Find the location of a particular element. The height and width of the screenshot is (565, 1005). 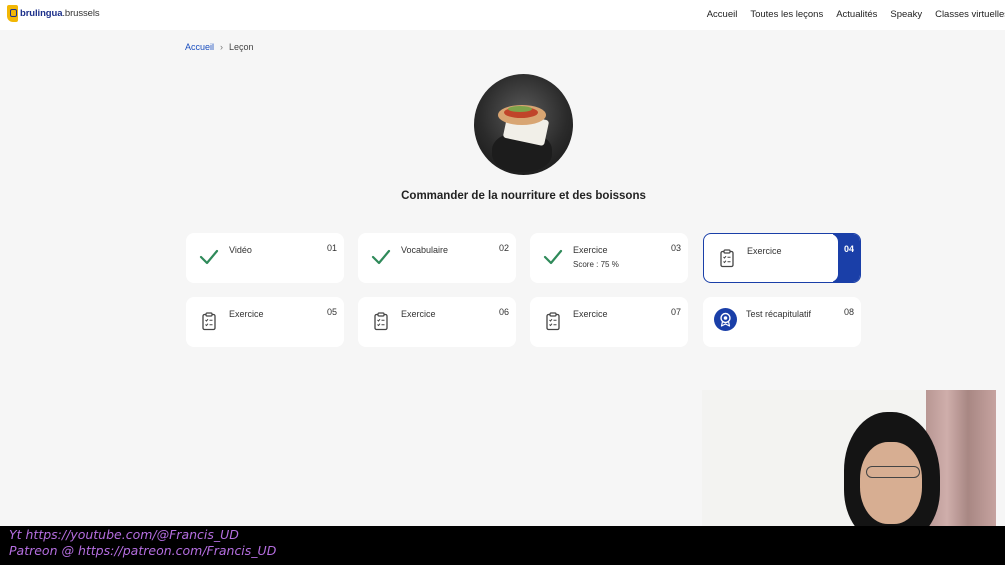

step-title: Test récapitulatif is located at coordinates (779, 314).